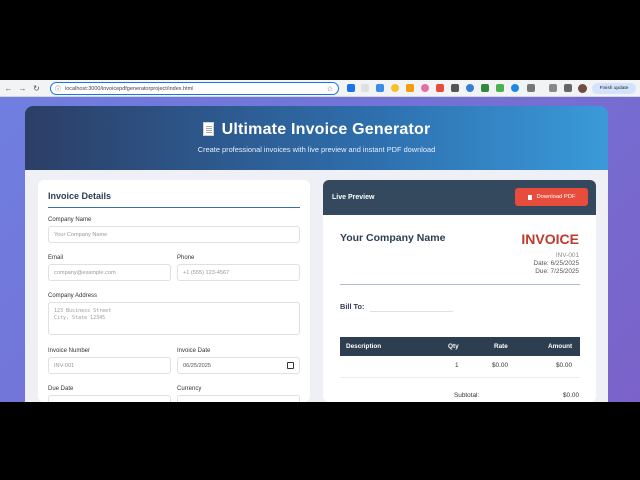 The height and width of the screenshot is (480, 640). Describe the element at coordinates (515, 88) in the screenshot. I see `extension-c-icon` at that location.